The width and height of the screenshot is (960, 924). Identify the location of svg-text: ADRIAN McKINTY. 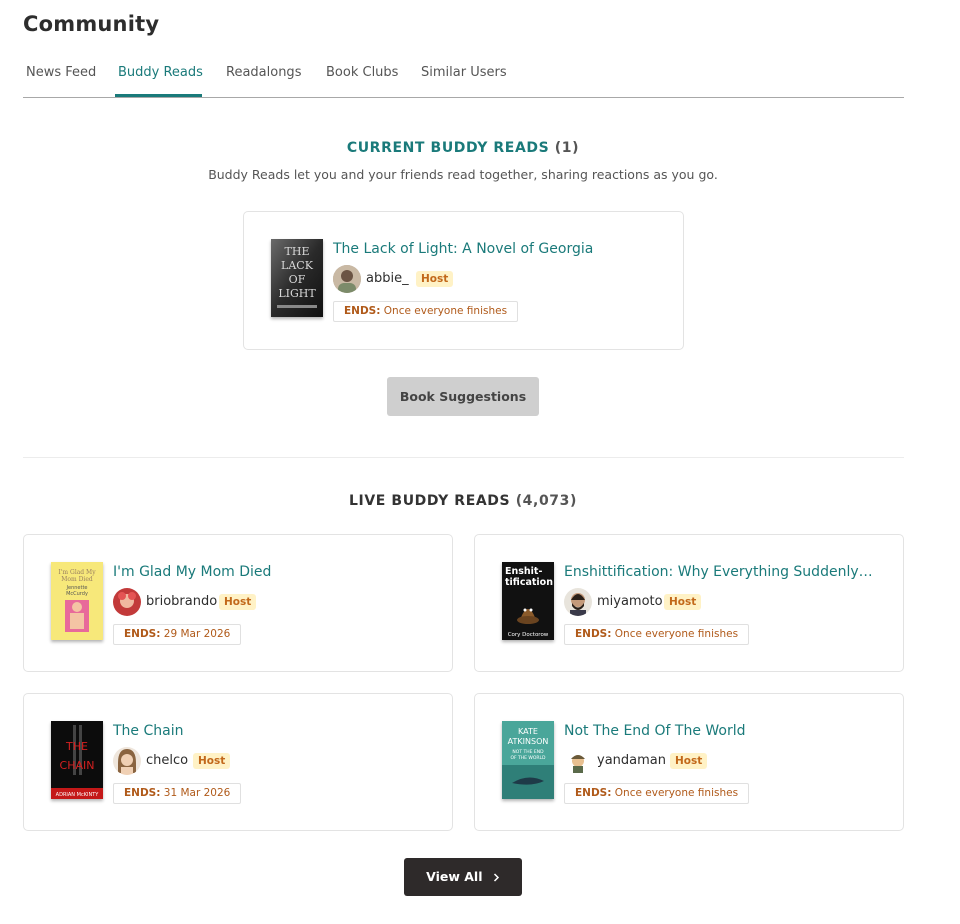
(78, 795).